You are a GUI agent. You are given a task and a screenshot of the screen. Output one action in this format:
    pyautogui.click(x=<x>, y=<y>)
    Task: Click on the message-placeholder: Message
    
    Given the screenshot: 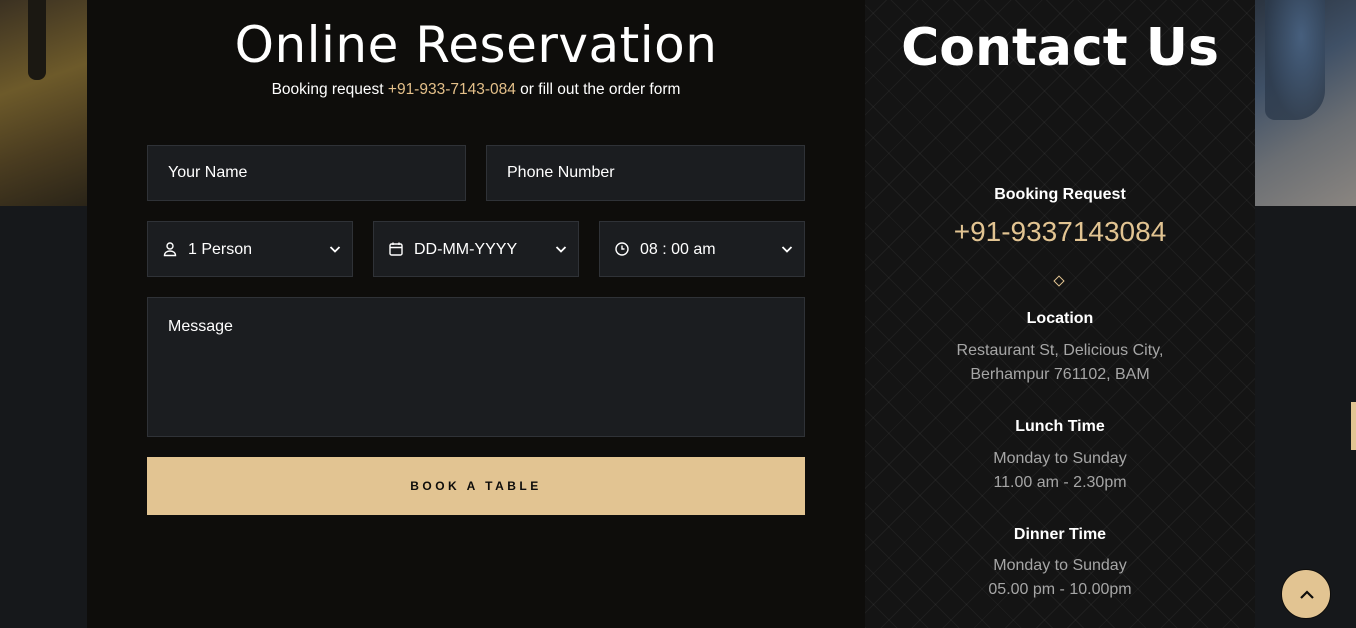 What is the action you would take?
    pyautogui.click(x=200, y=326)
    